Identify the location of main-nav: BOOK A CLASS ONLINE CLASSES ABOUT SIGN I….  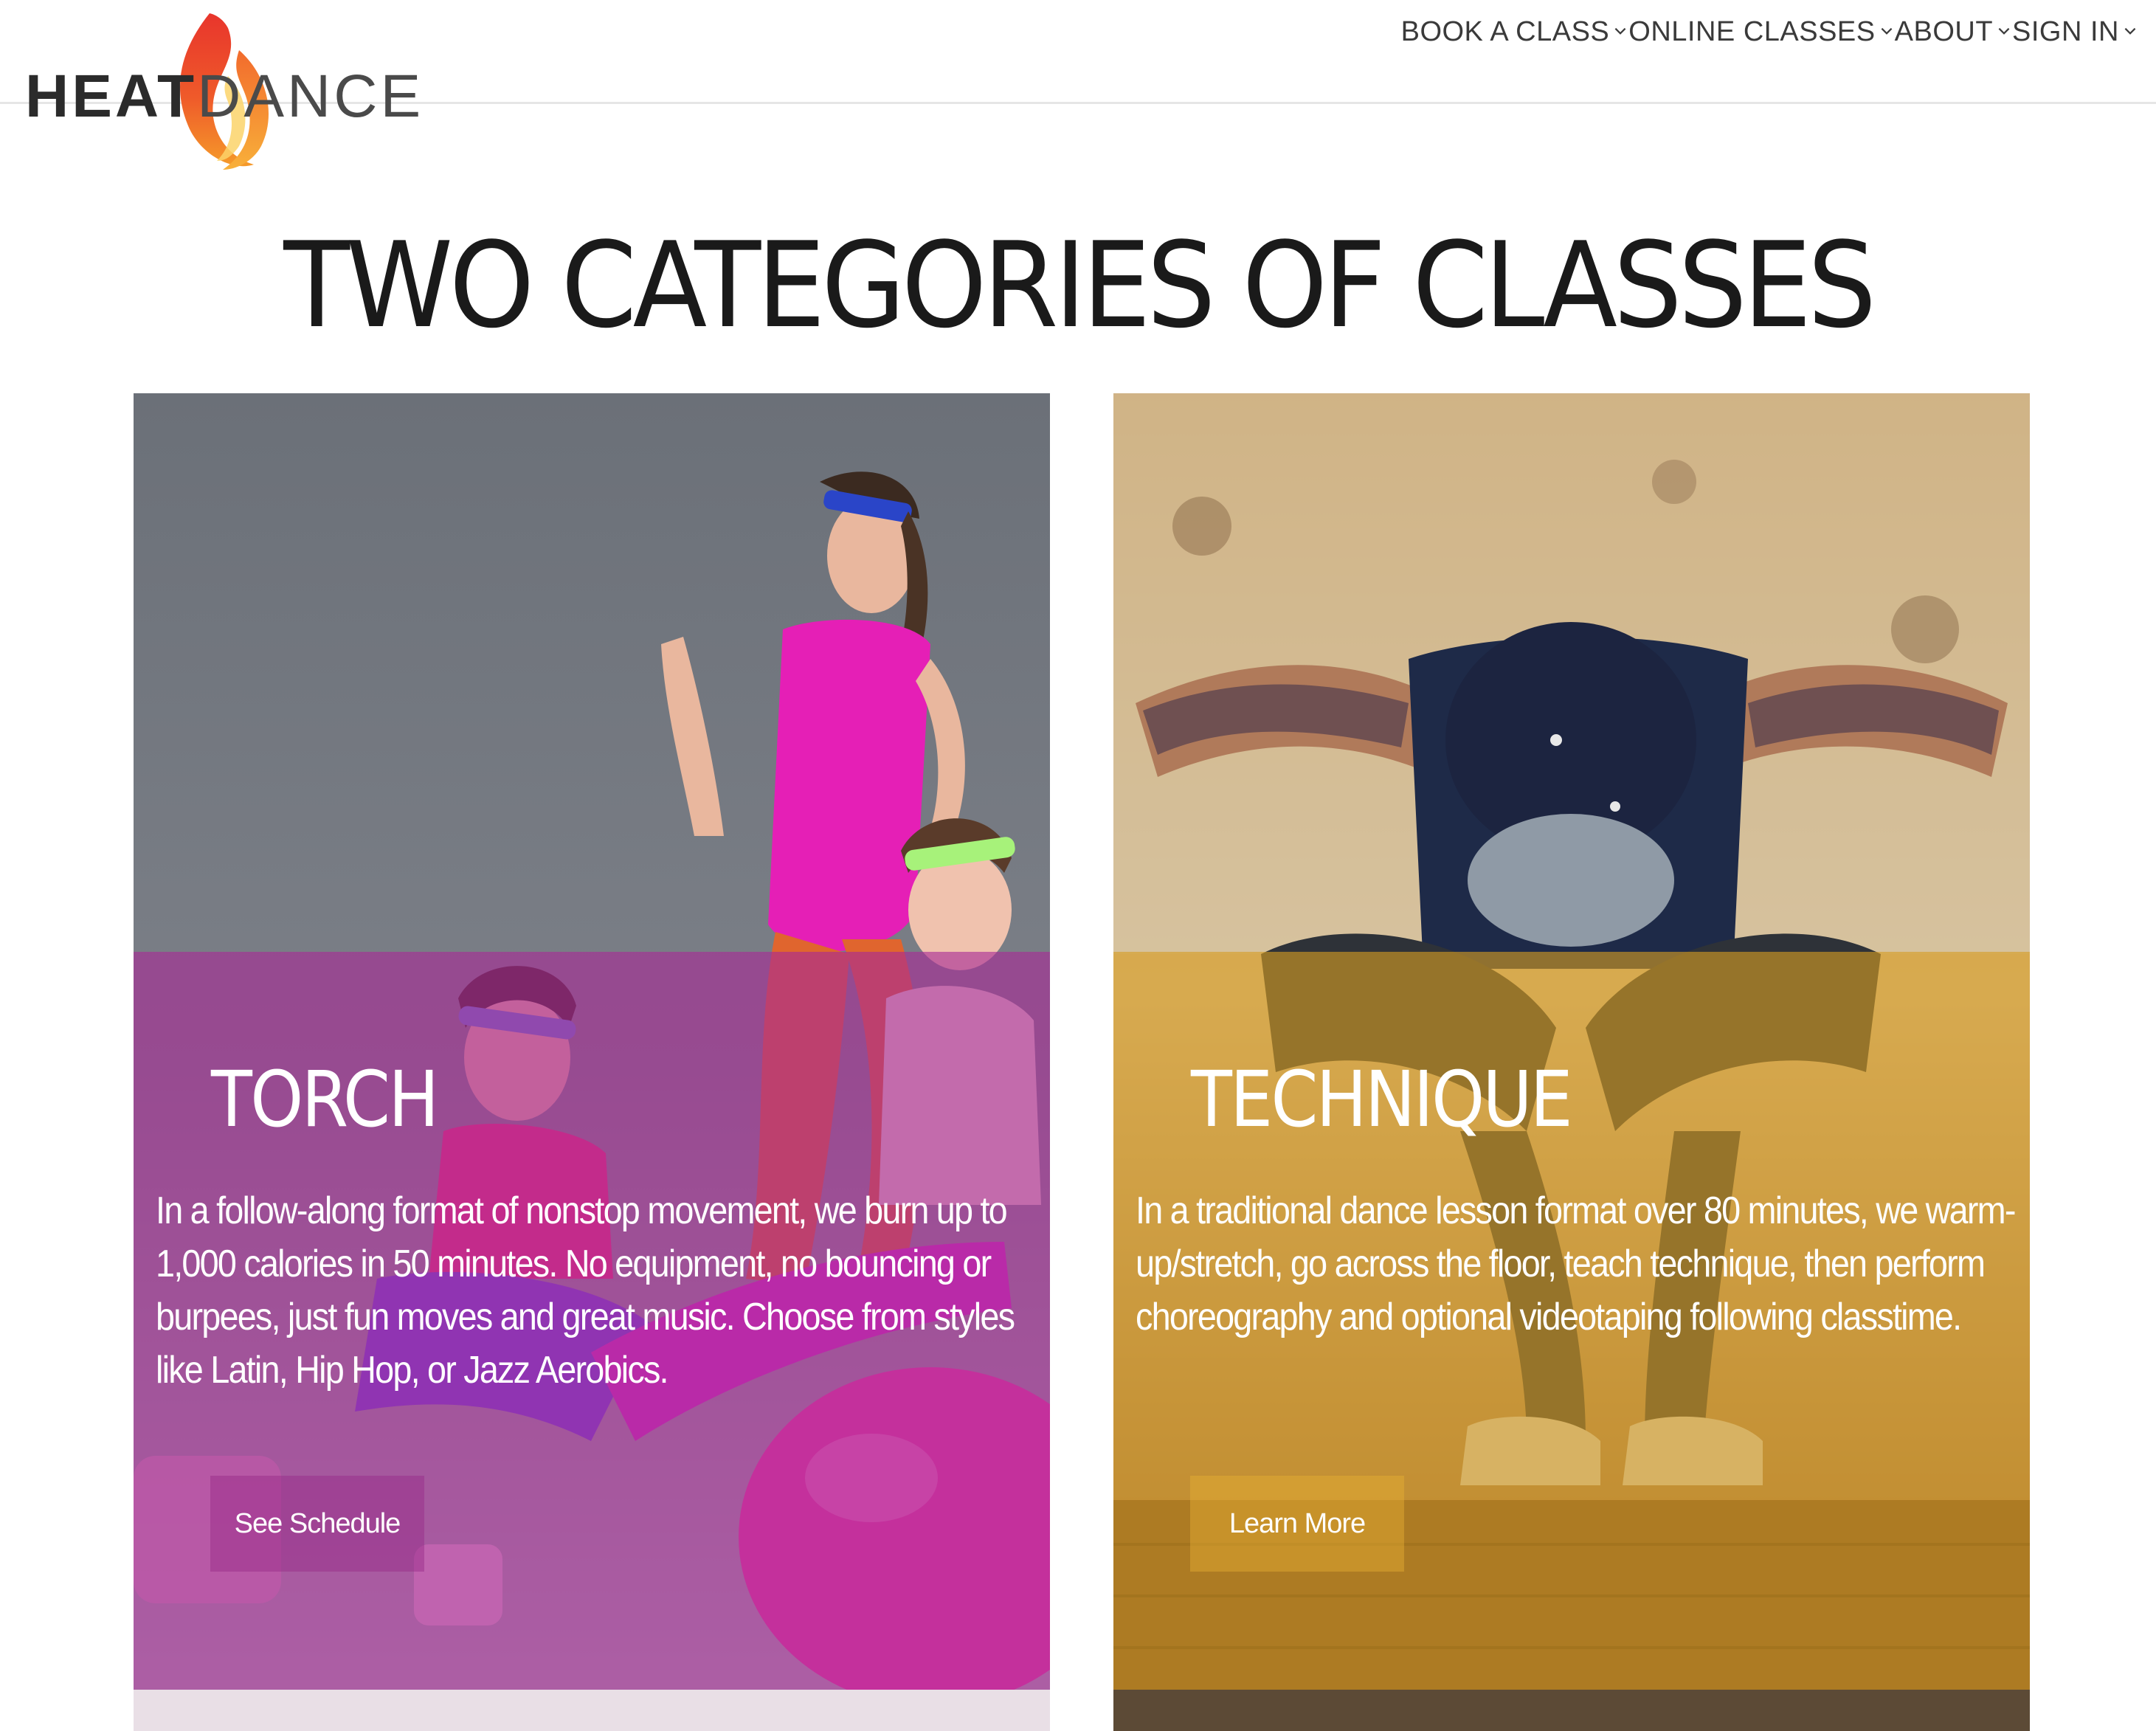
(1769, 32).